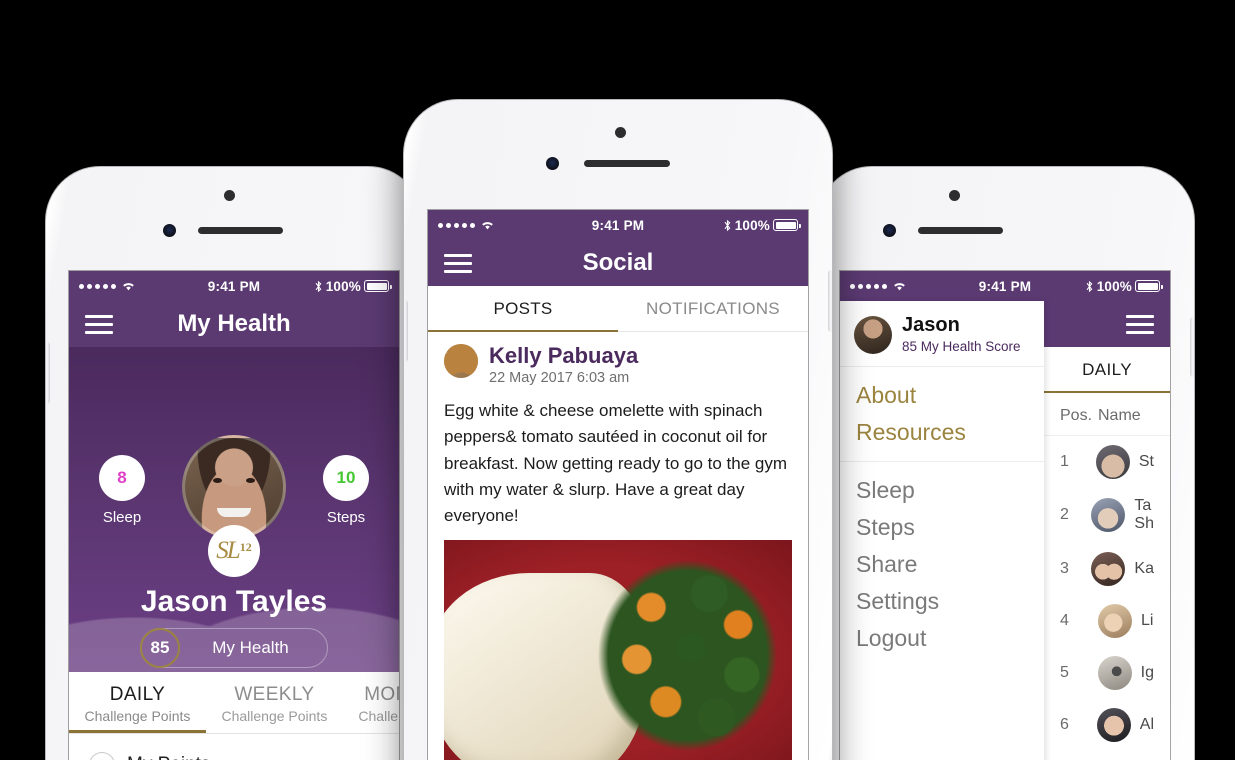  What do you see at coordinates (942, 395) in the screenshot?
I see `drawer-item-about: About` at bounding box center [942, 395].